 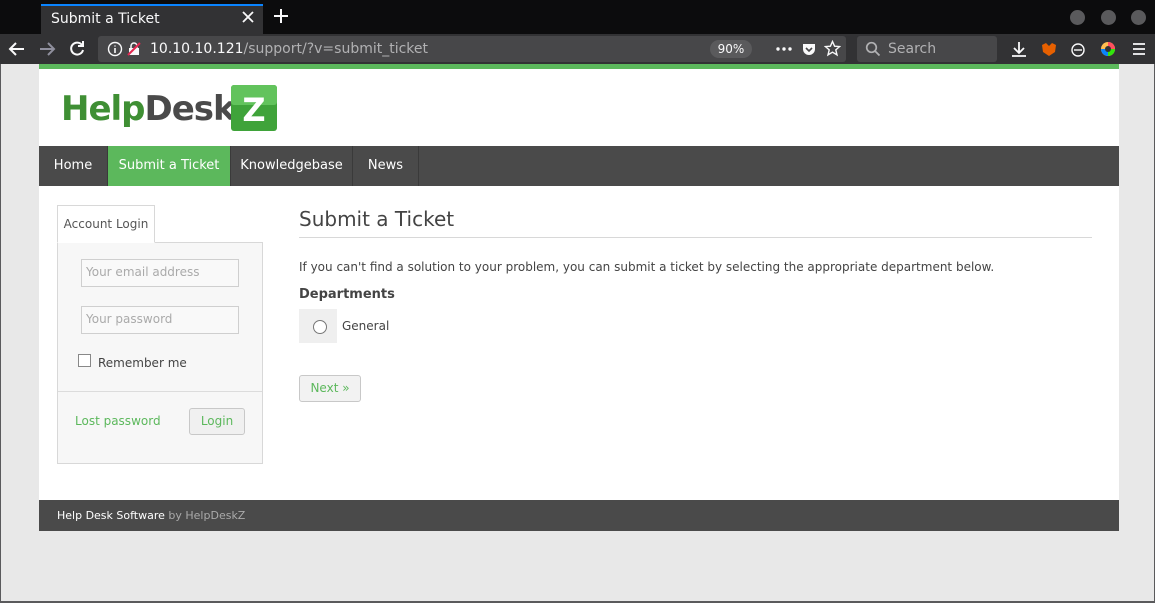 I want to click on login-button: Login, so click(x=217, y=421).